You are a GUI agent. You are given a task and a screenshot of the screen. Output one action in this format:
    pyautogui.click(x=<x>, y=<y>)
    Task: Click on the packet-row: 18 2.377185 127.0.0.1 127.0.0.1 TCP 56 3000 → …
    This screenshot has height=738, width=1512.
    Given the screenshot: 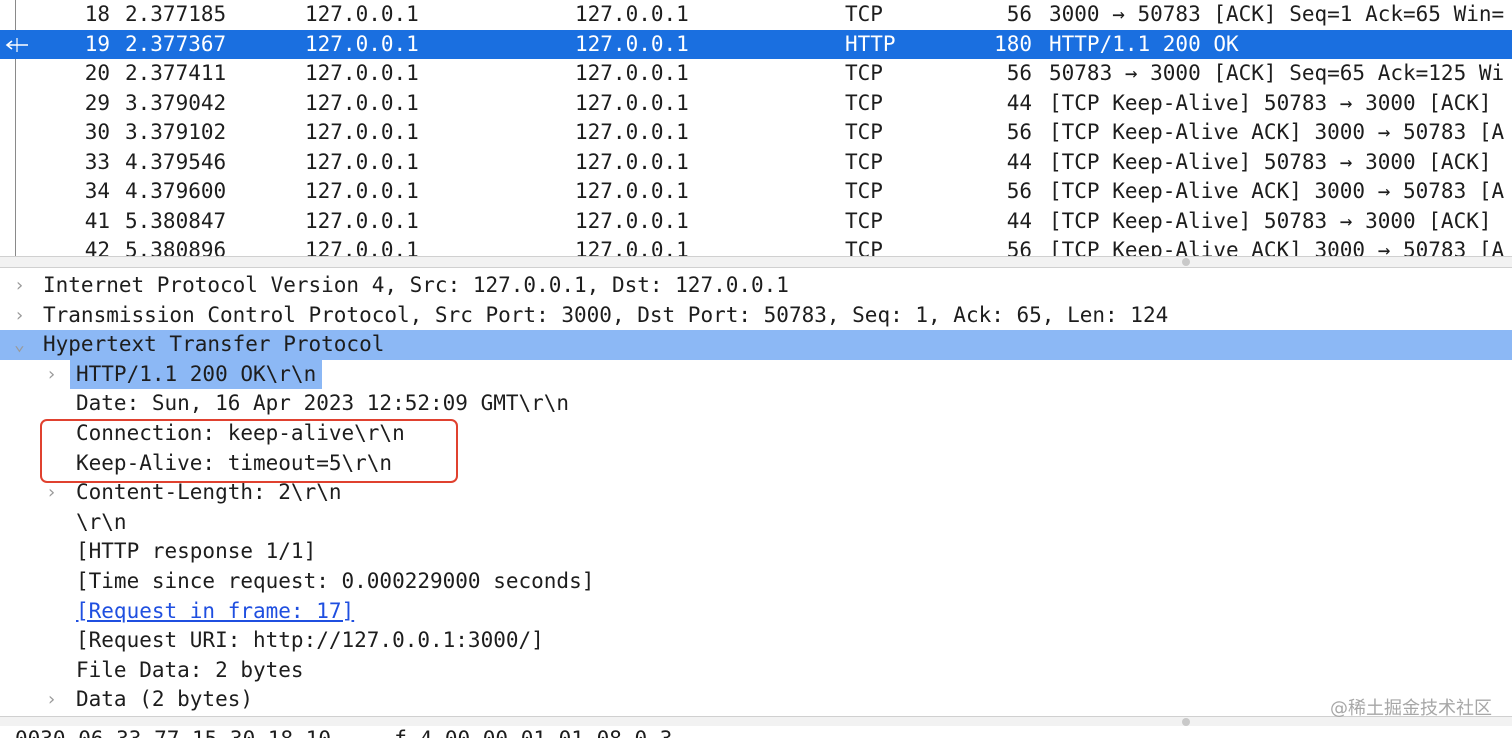 What is the action you would take?
    pyautogui.click(x=756, y=15)
    